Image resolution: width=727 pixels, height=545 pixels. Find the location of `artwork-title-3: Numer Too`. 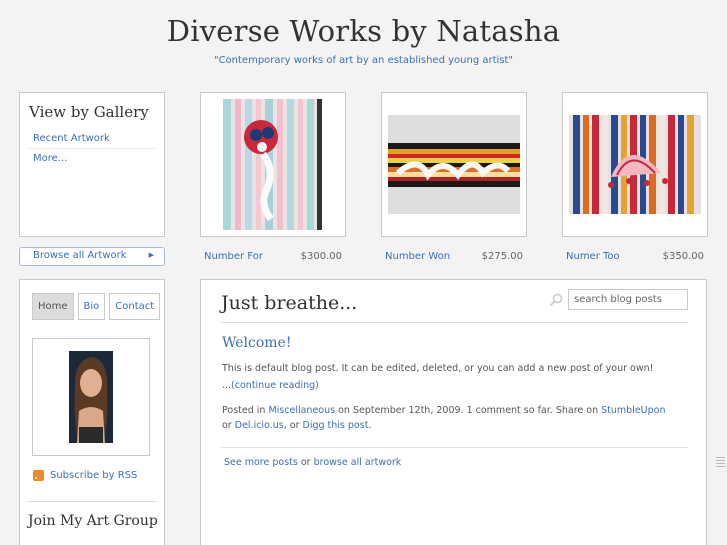

artwork-title-3: Numer Too is located at coordinates (593, 256).